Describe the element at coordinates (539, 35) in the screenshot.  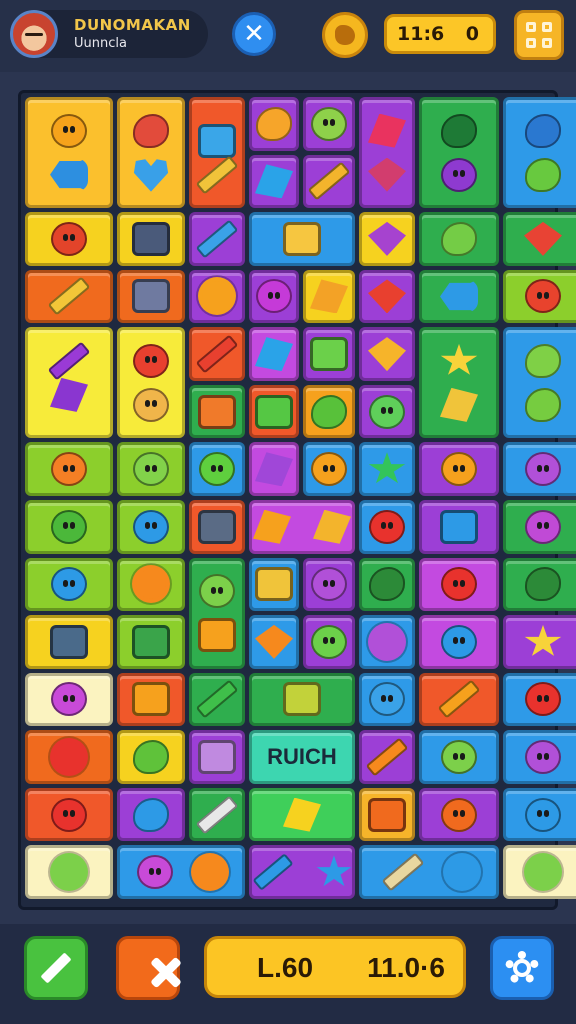
I see `grid-menu-button` at that location.